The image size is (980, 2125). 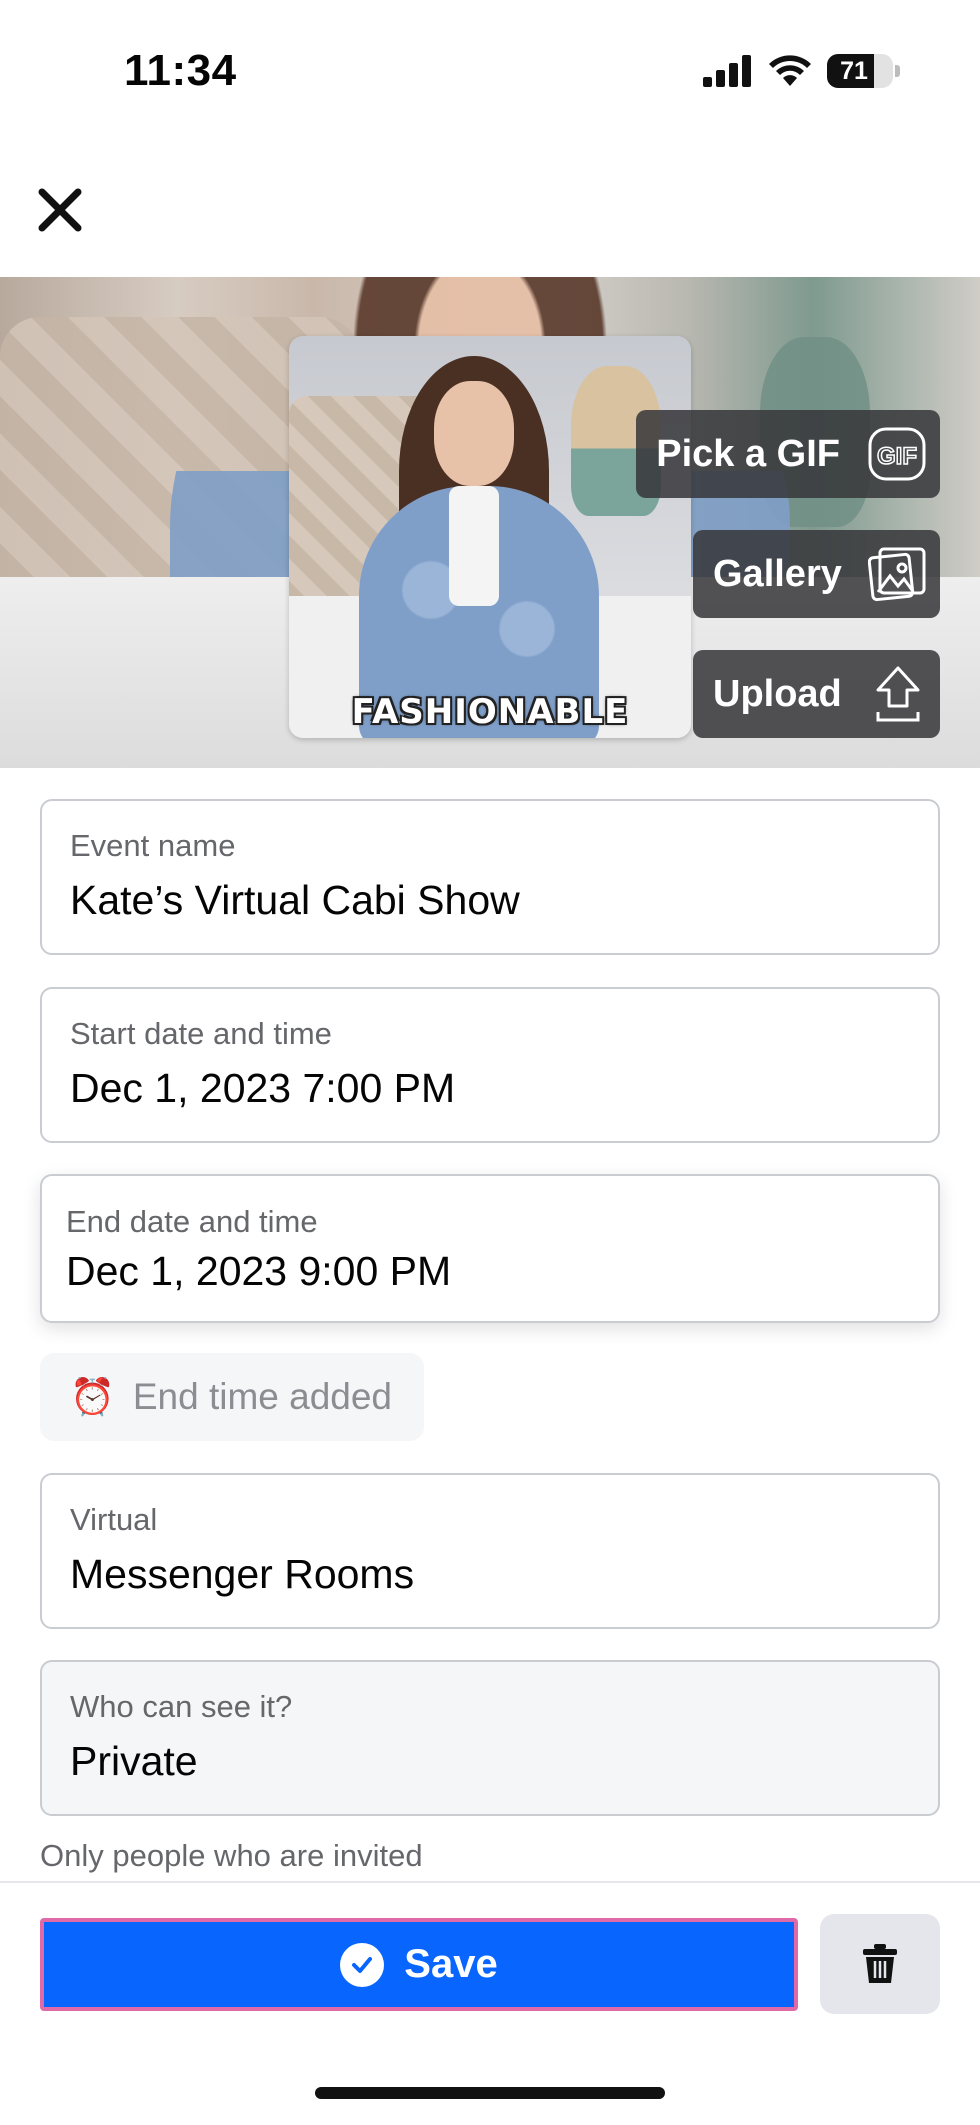 I want to click on start-date-label: Start date and time, so click(x=201, y=1033).